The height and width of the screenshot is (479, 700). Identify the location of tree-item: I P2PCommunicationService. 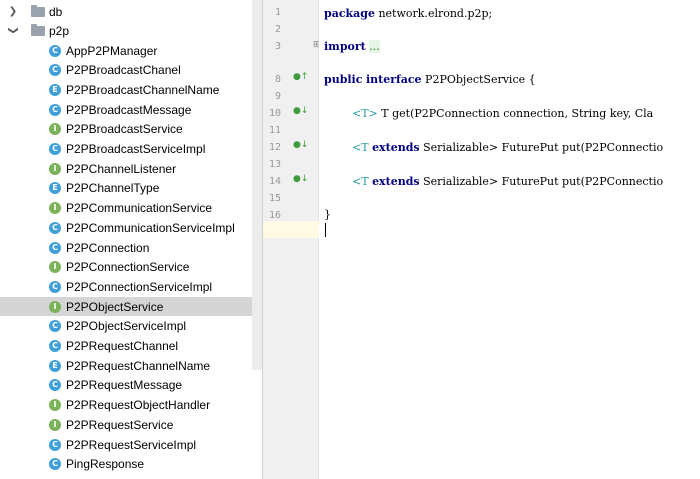
(131, 208).